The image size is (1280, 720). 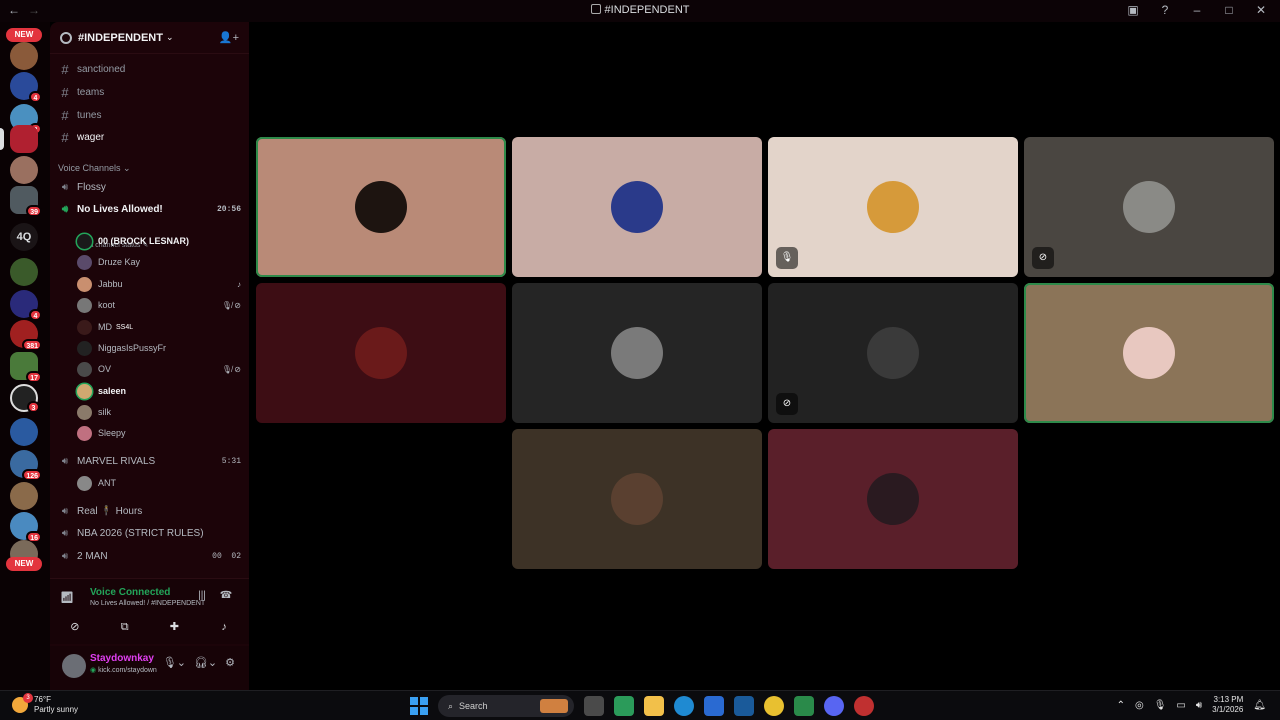 I want to click on muted-deafened-icon: 🎙︎̸ ⊘, so click(x=231, y=369).